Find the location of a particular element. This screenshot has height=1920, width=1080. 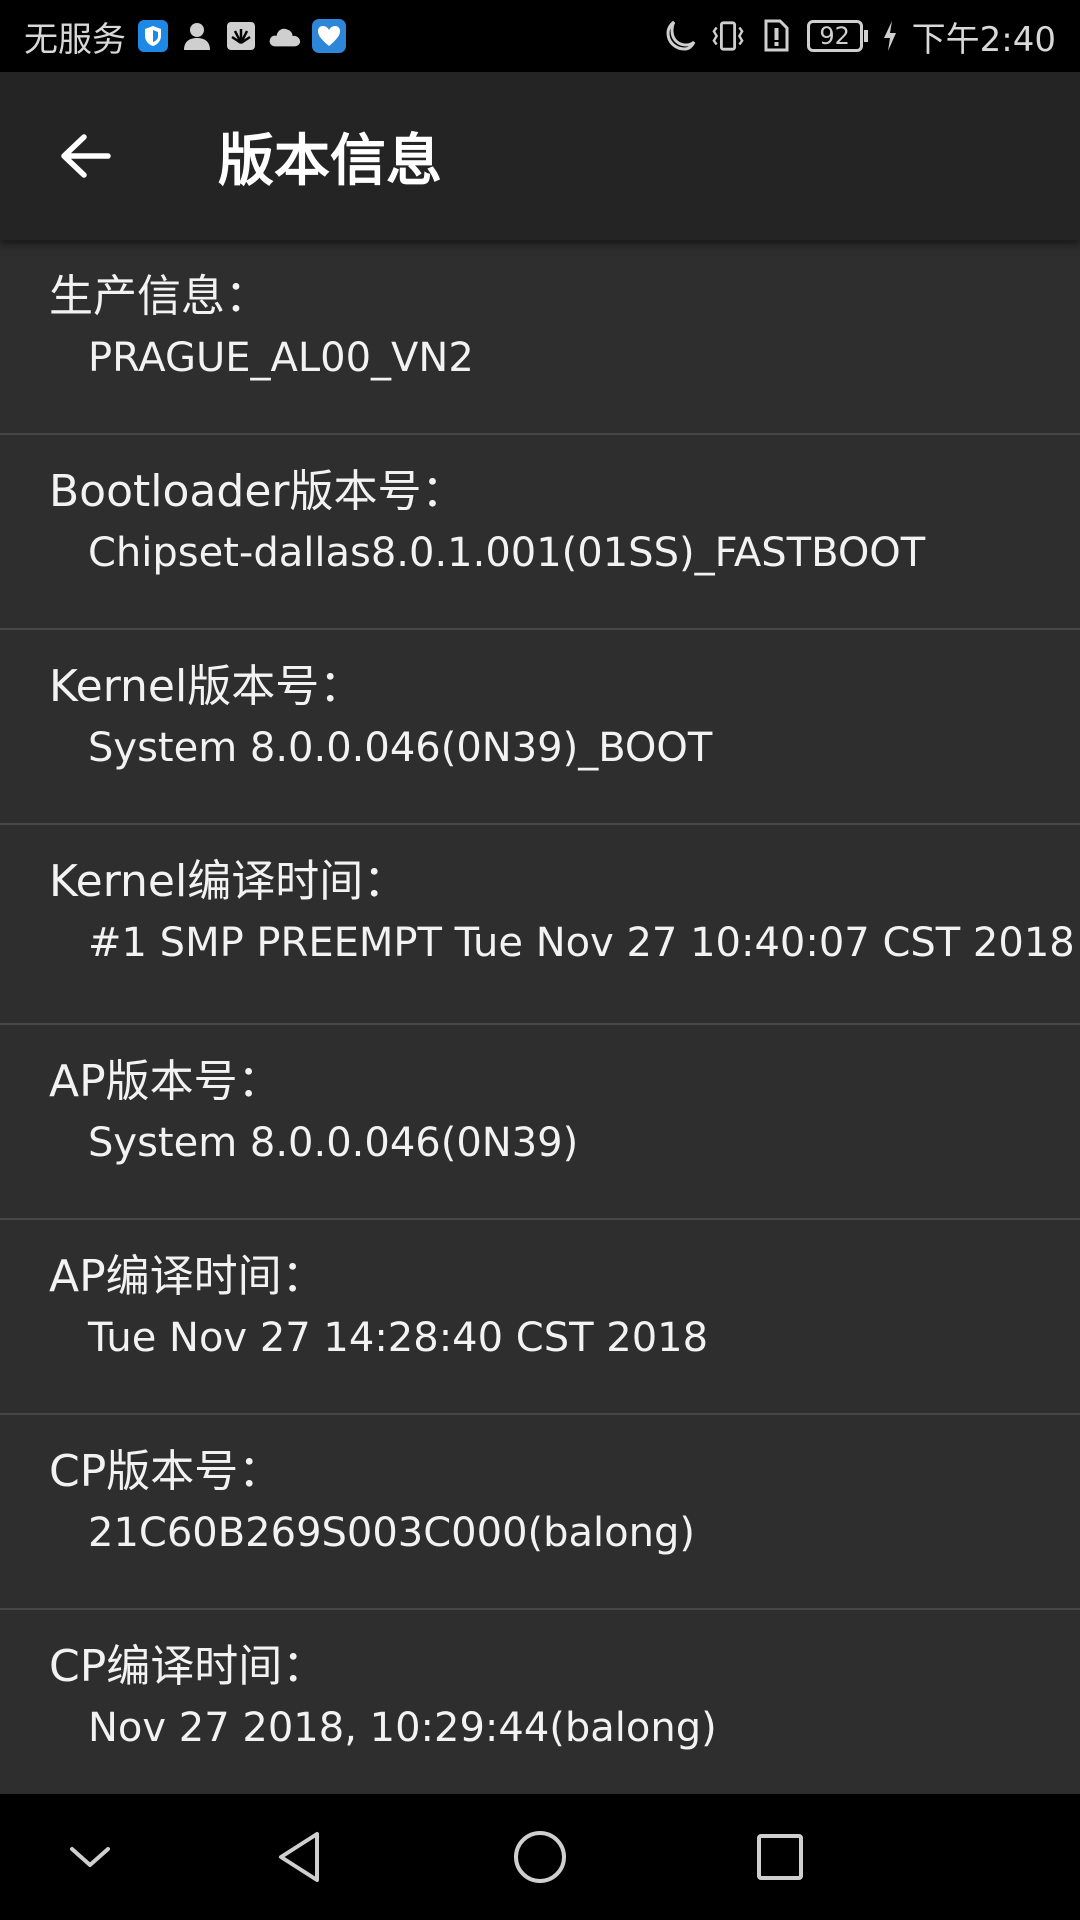

page-title: 版本信息 is located at coordinates (330, 161).